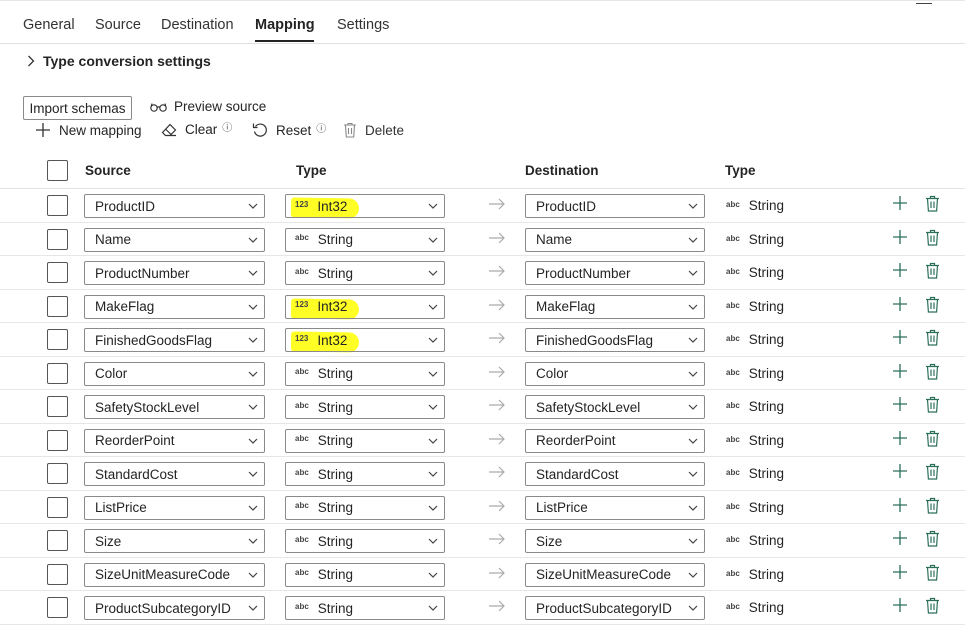  What do you see at coordinates (197, 25) in the screenshot?
I see `tab-destination: Destination` at bounding box center [197, 25].